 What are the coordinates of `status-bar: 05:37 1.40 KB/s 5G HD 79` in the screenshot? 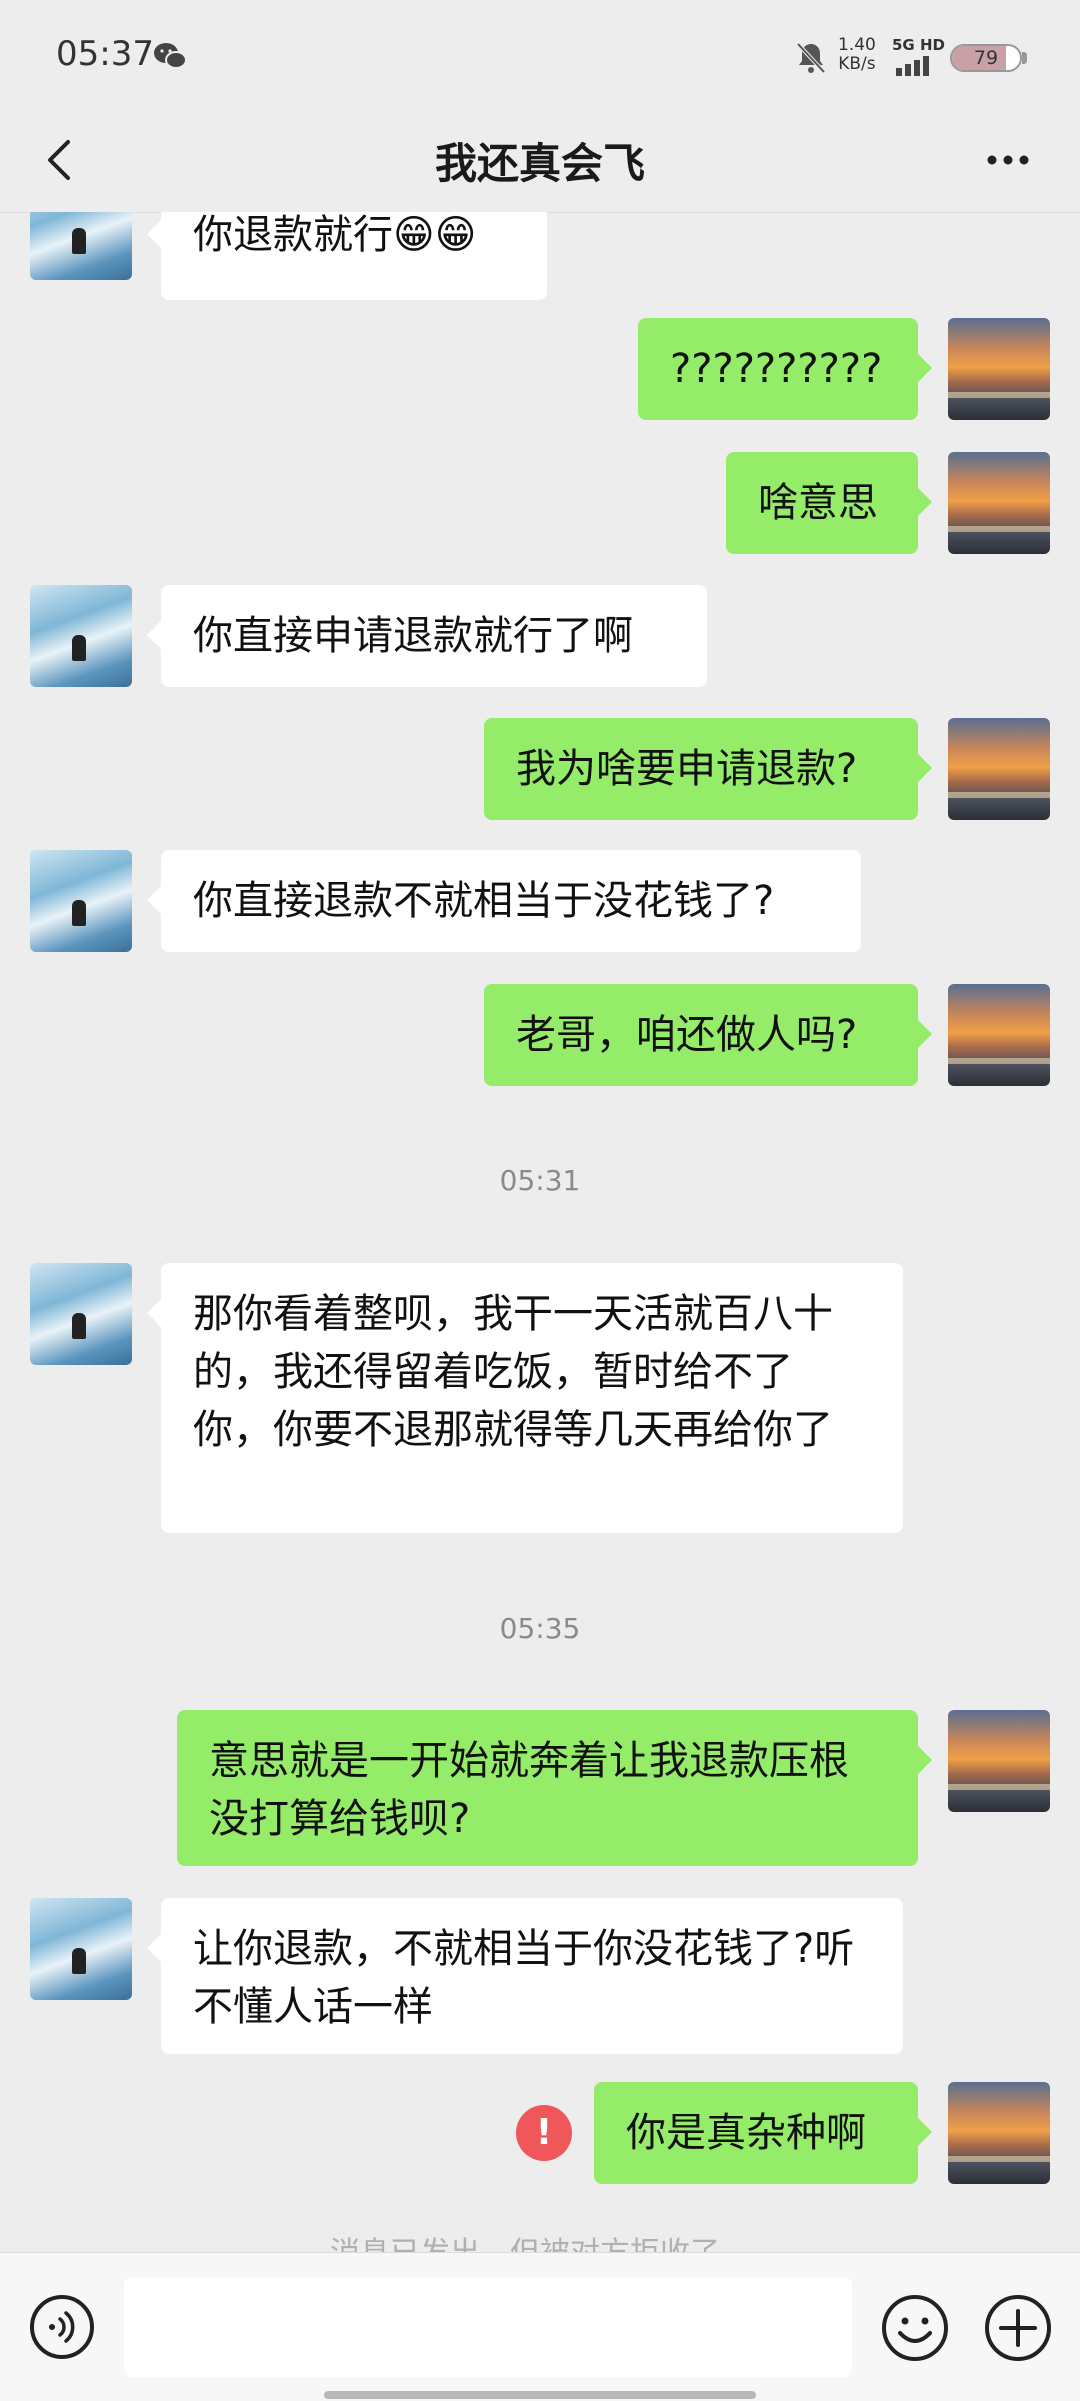 It's located at (540, 55).